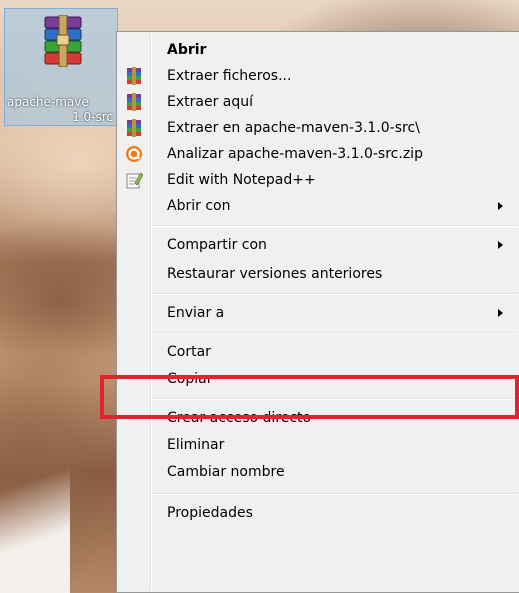 This screenshot has height=593, width=519. Describe the element at coordinates (196, 313) in the screenshot. I see `menu-item-label: Enviar a` at that location.